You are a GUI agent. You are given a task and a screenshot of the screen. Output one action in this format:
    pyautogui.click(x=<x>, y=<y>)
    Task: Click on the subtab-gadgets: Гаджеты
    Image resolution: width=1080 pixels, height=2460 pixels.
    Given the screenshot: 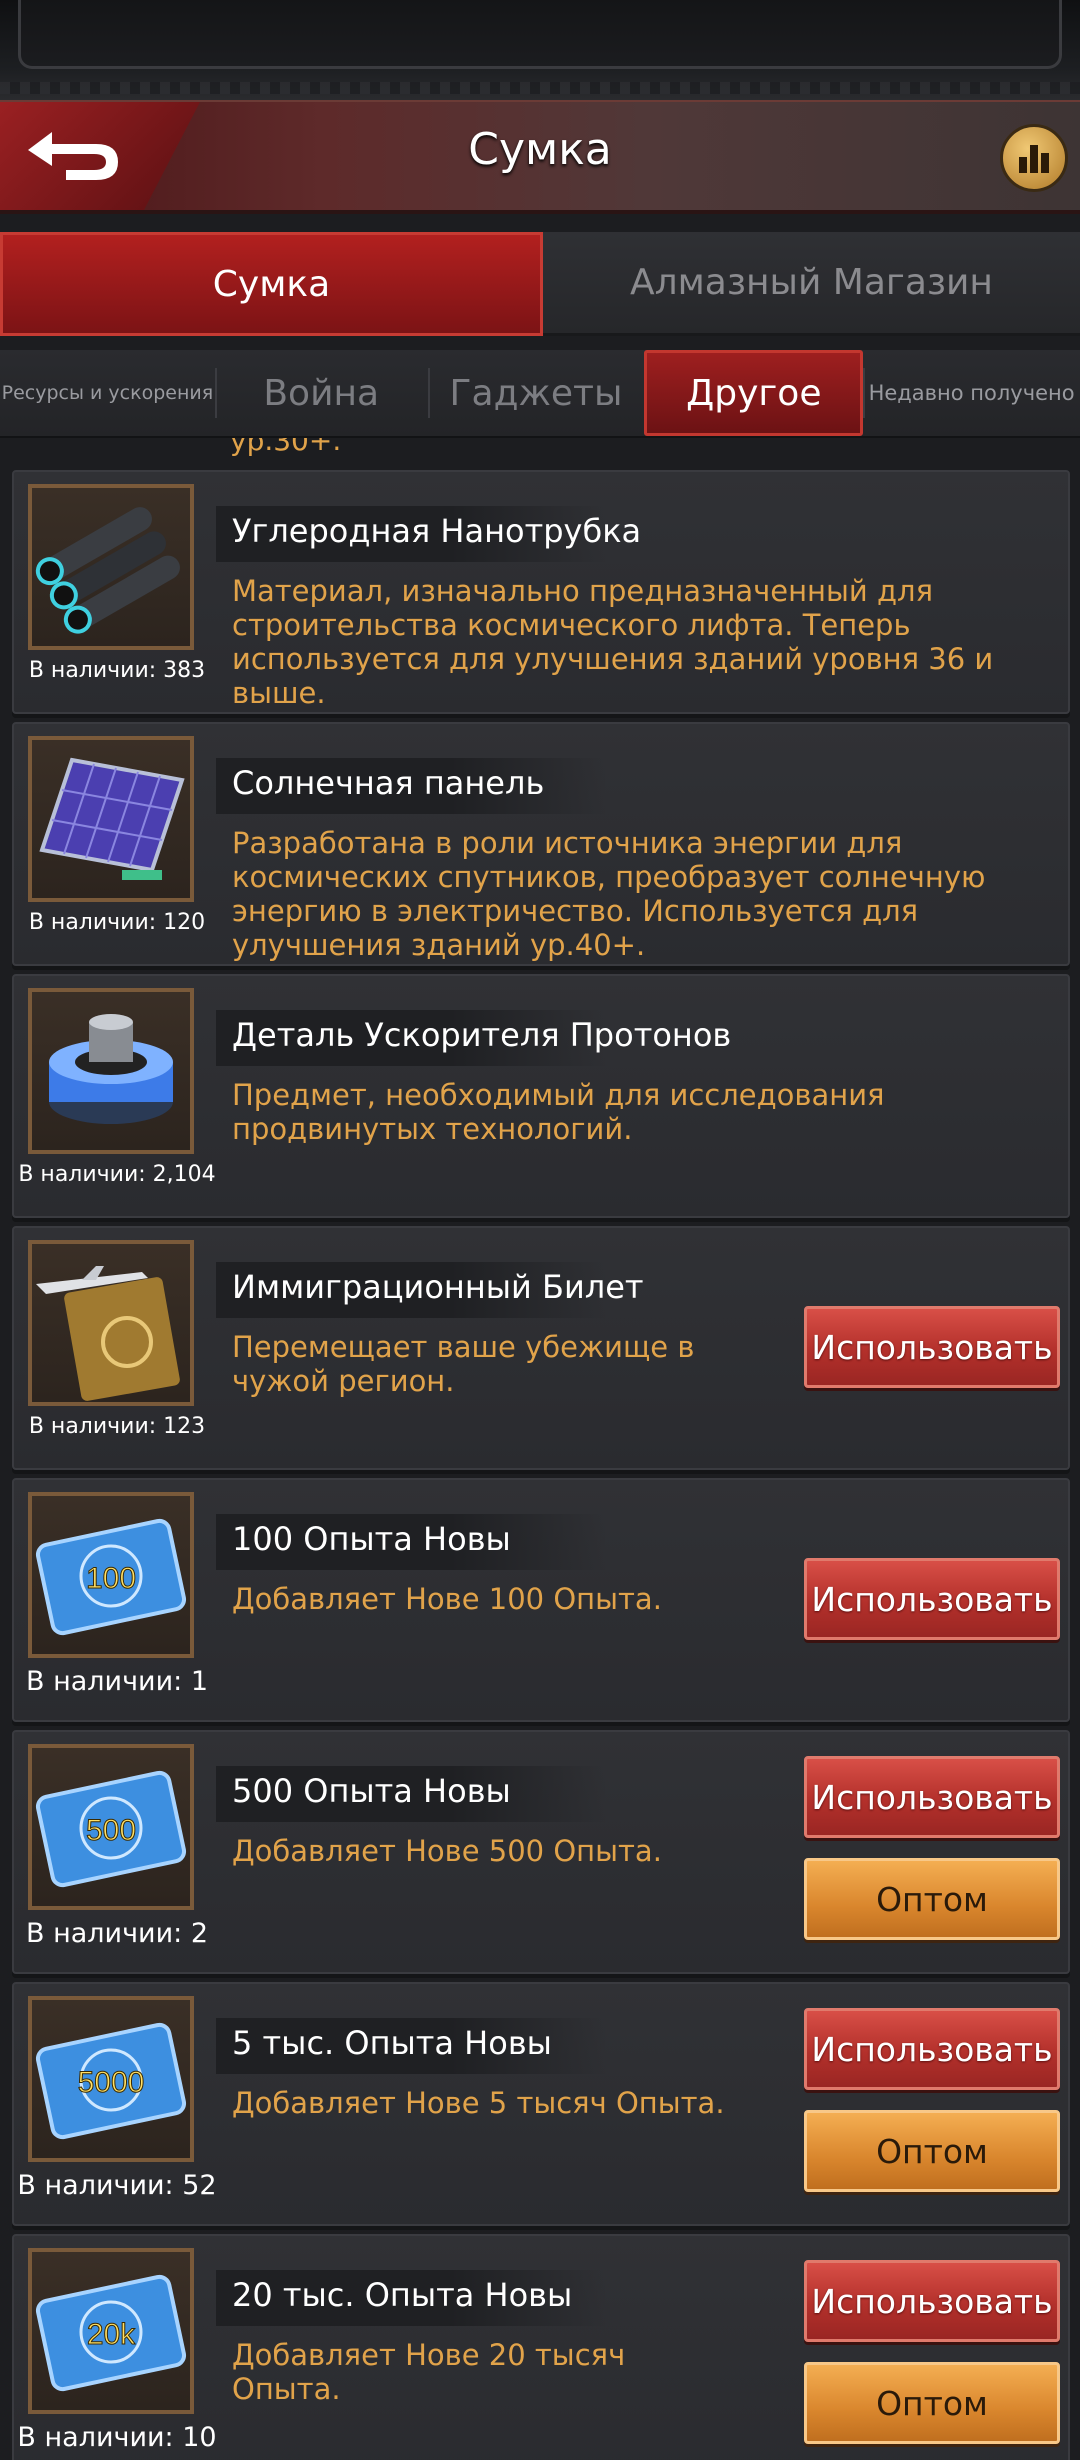 What is the action you would take?
    pyautogui.click(x=536, y=393)
    